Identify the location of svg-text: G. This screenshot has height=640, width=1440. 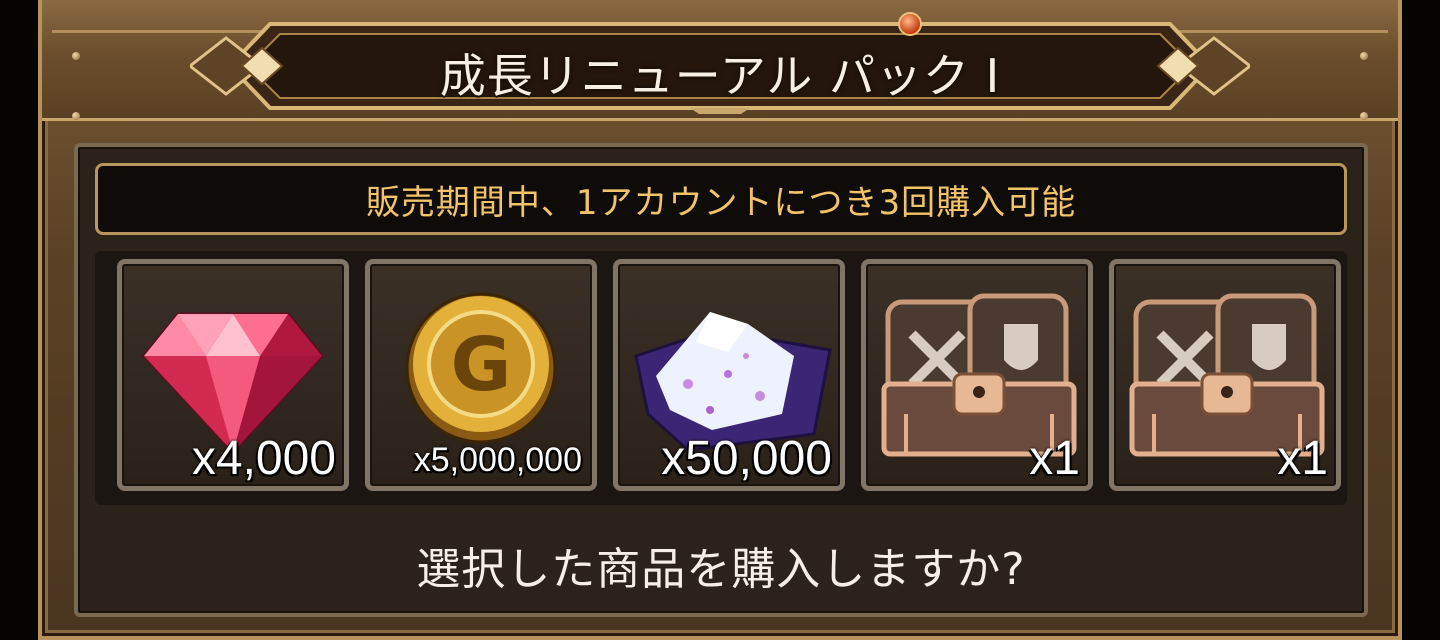
(481, 365).